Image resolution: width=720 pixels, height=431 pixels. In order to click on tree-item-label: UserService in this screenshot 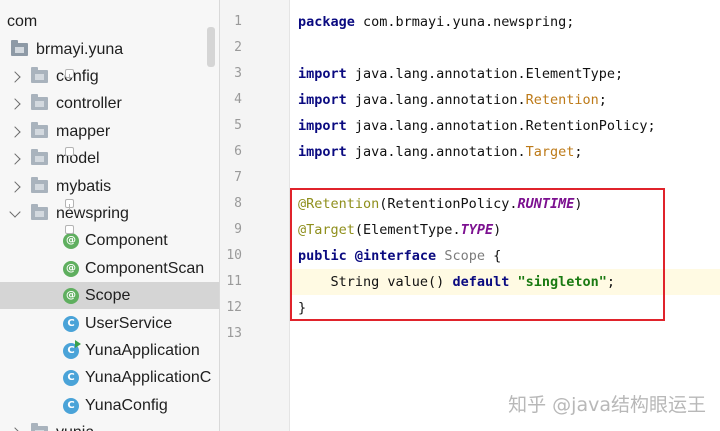, I will do `click(129, 323)`.